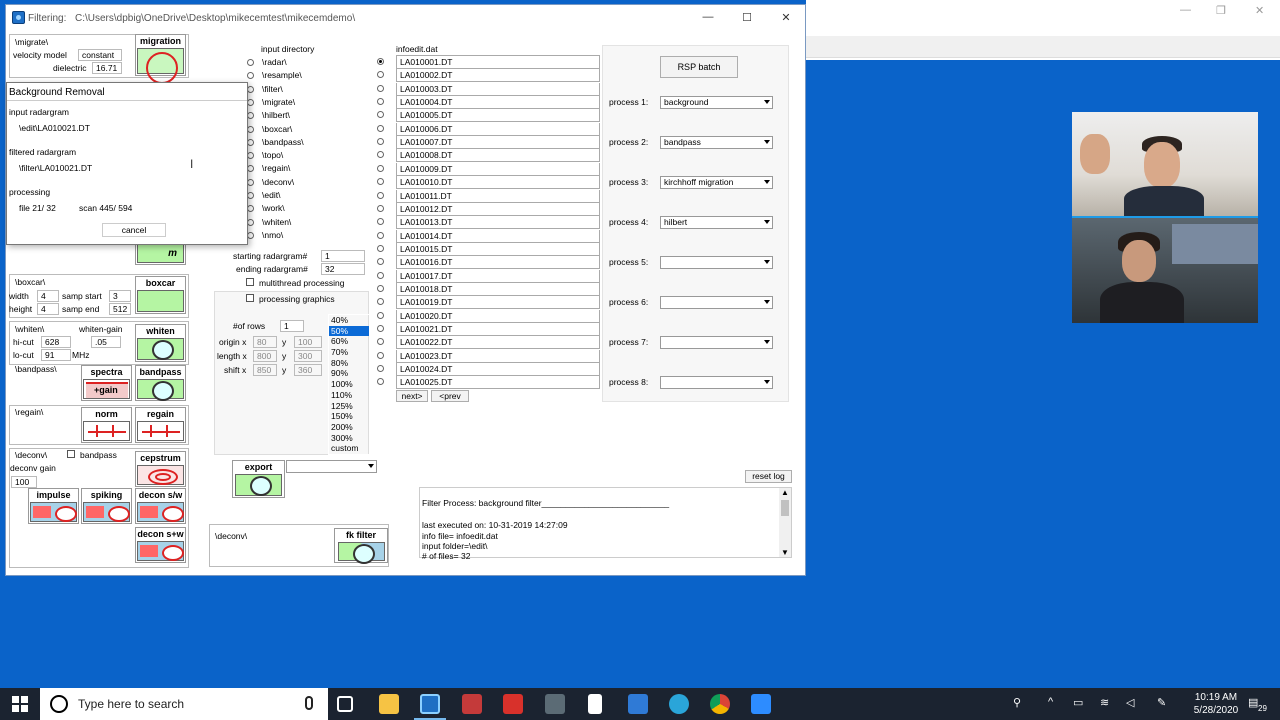 This screenshot has width=1280, height=720. I want to click on file-list-item: LA010014.DT, so click(498, 236).